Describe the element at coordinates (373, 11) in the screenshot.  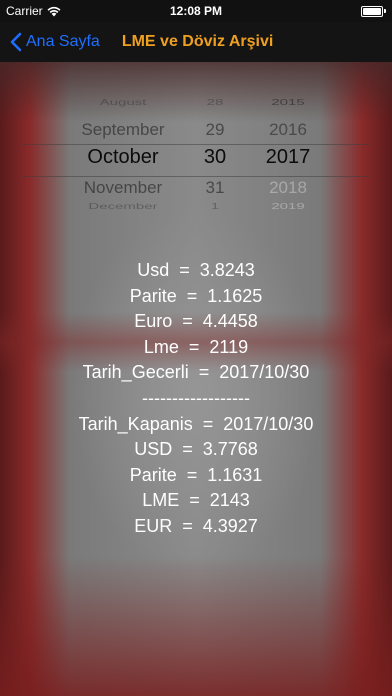
I see `battery-icon` at that location.